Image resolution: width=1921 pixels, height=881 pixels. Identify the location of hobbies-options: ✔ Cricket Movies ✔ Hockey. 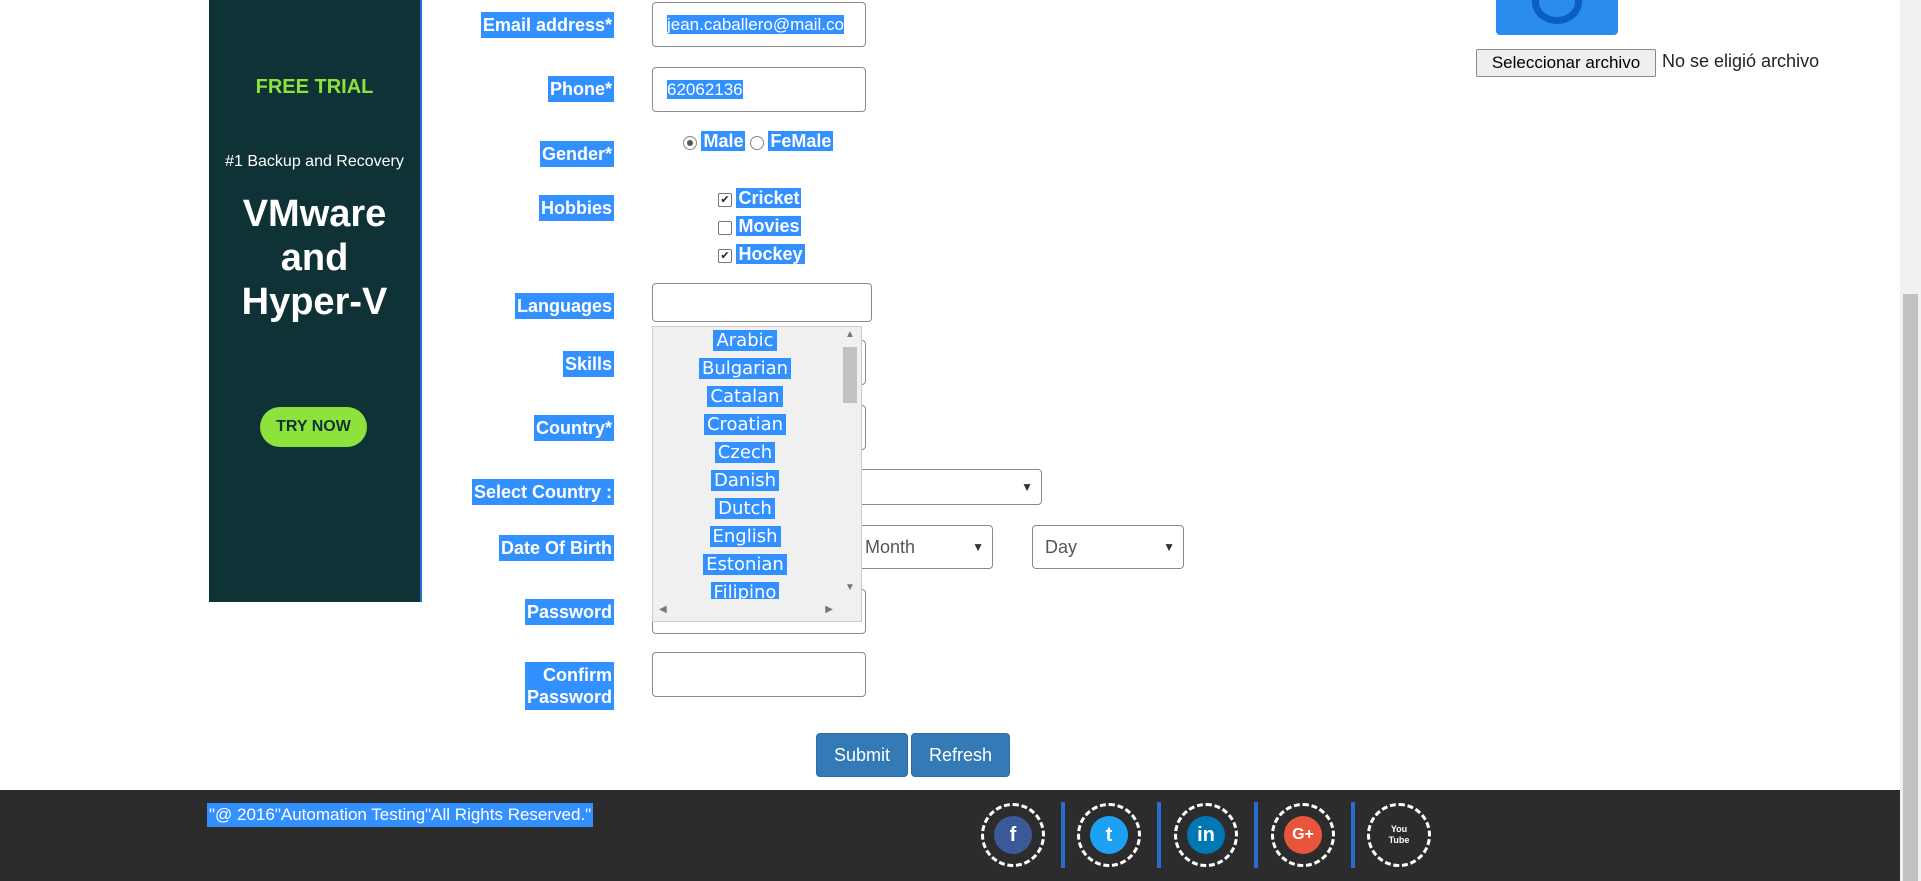
(761, 227).